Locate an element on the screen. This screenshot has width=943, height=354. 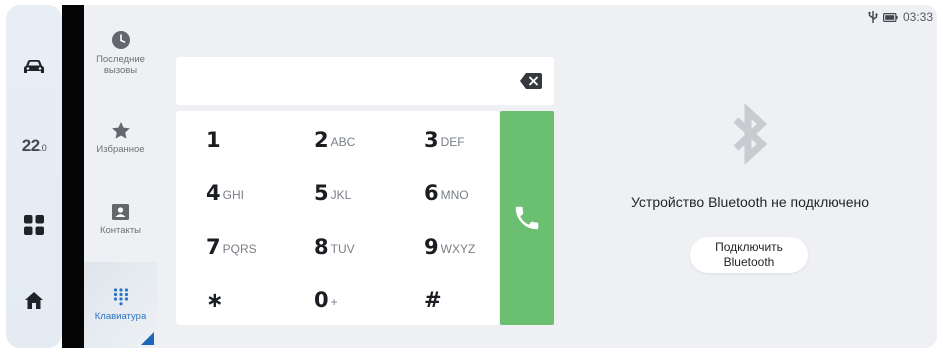
key-star: ∗ is located at coordinates (260, 300).